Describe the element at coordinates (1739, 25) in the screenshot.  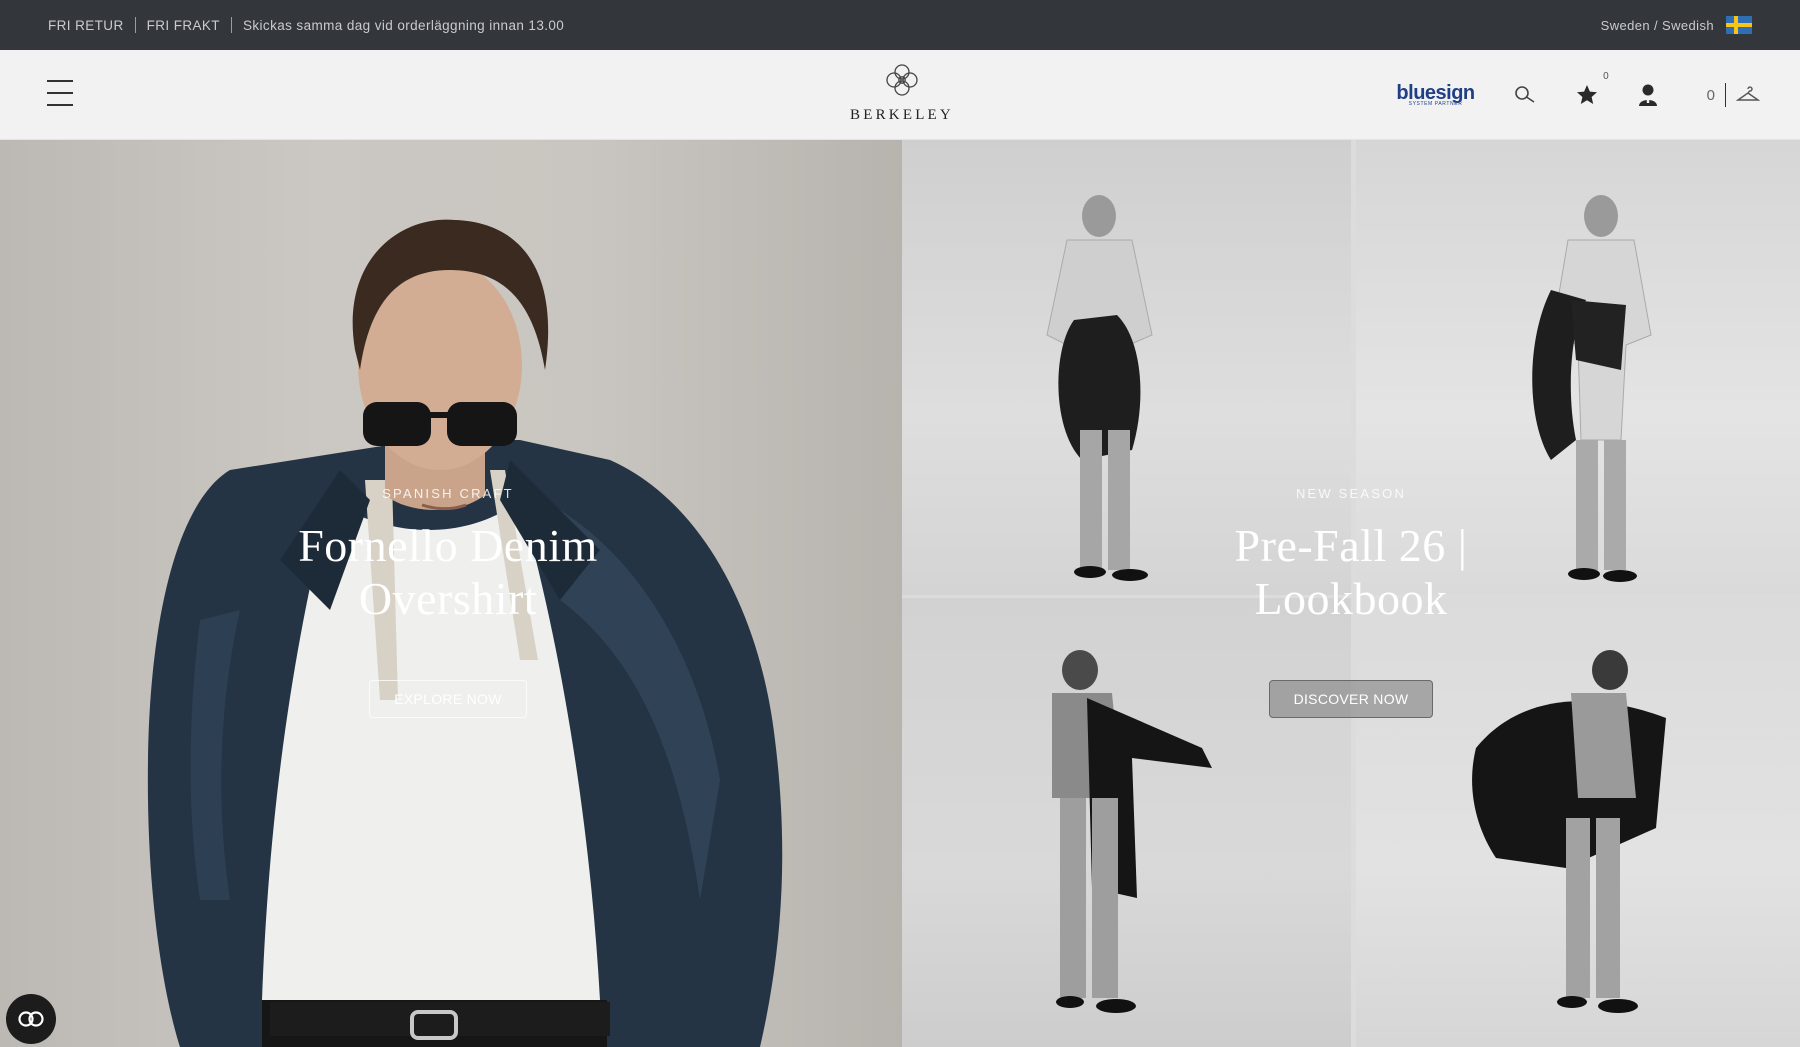
I see `sweden-flag-icon` at that location.